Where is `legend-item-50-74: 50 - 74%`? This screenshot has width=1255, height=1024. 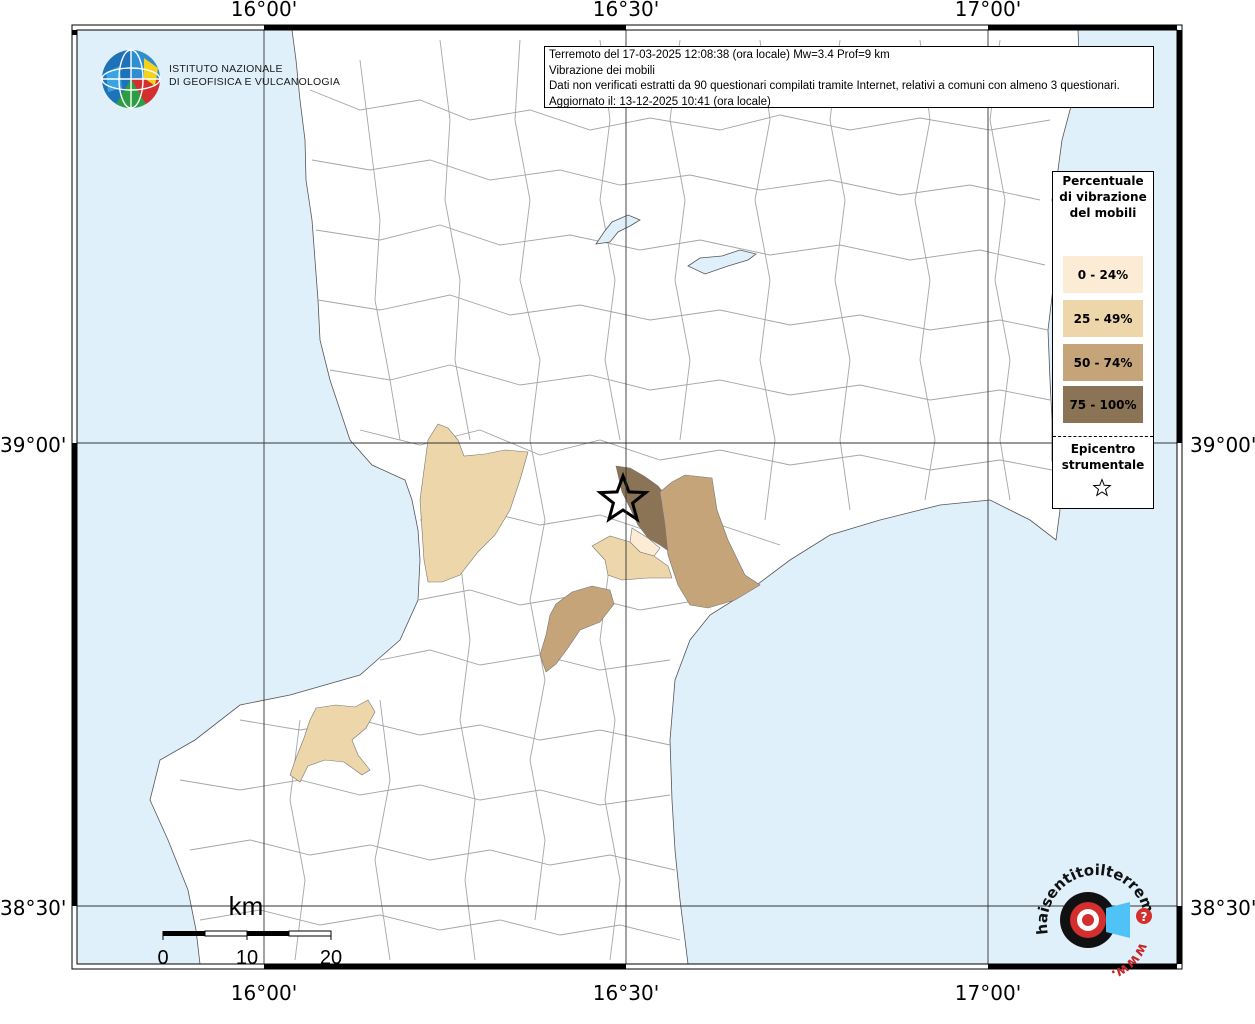 legend-item-50-74: 50 - 74% is located at coordinates (1103, 362).